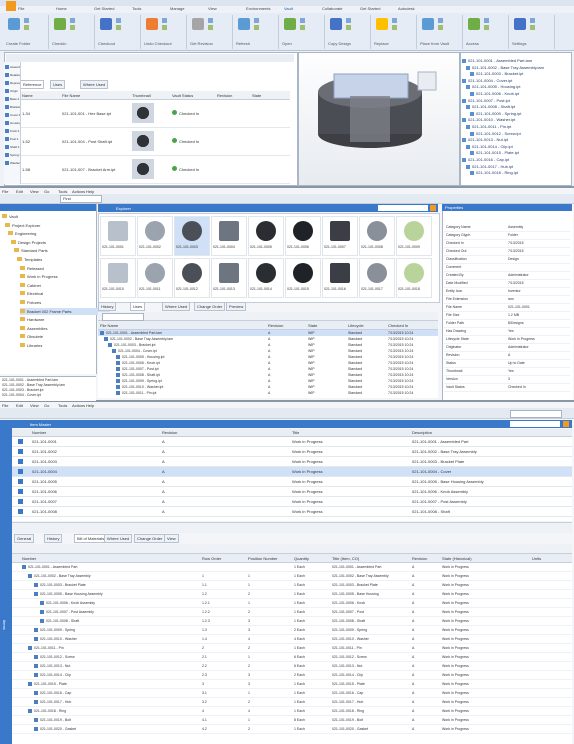 This screenshot has height=744, width=574. Describe the element at coordinates (312, 325) in the screenshot. I see `detail-column-header: State` at that location.